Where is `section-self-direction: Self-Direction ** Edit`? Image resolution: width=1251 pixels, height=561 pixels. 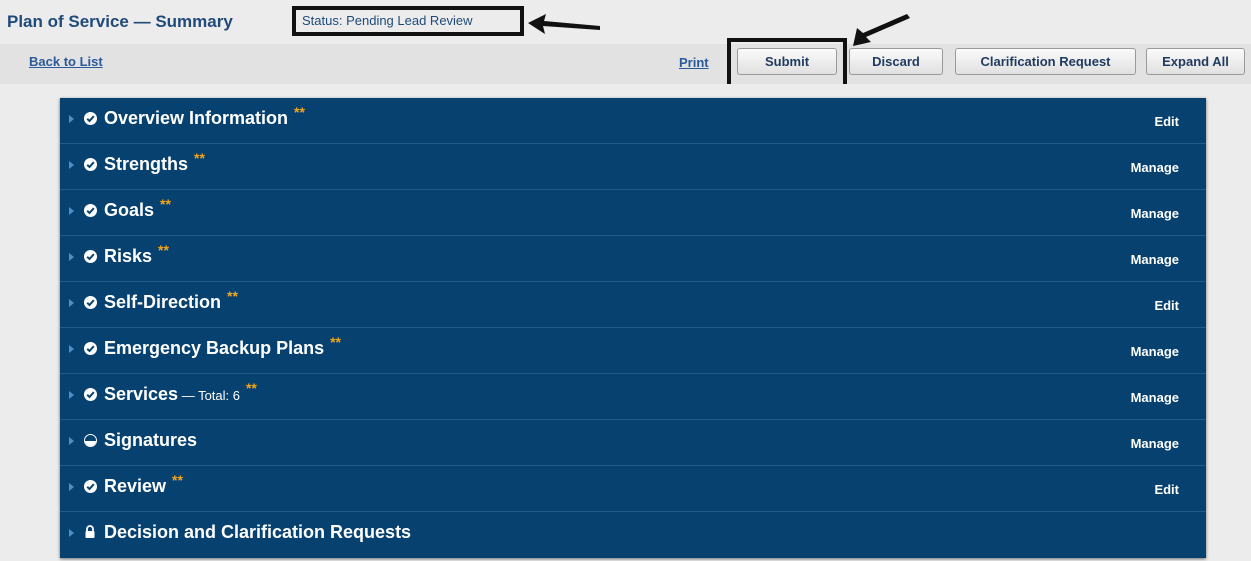 section-self-direction: Self-Direction ** Edit is located at coordinates (633, 305).